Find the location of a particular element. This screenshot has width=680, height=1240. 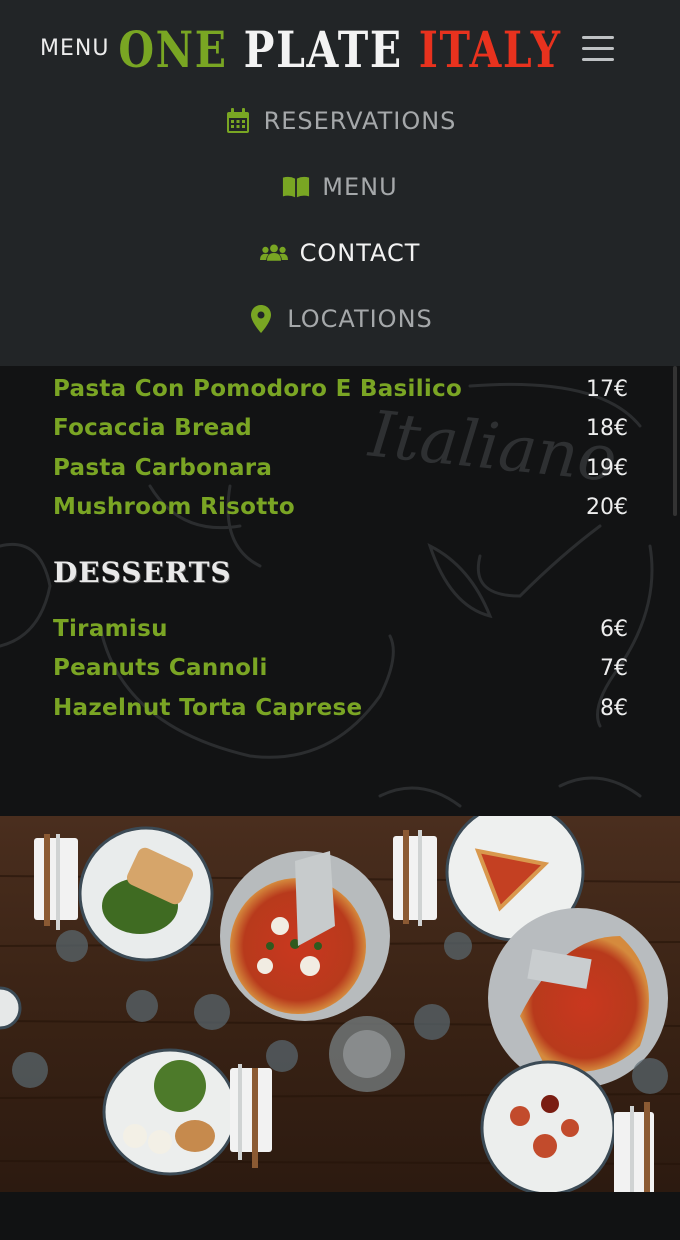

dish-price: 20€ is located at coordinates (607, 507).